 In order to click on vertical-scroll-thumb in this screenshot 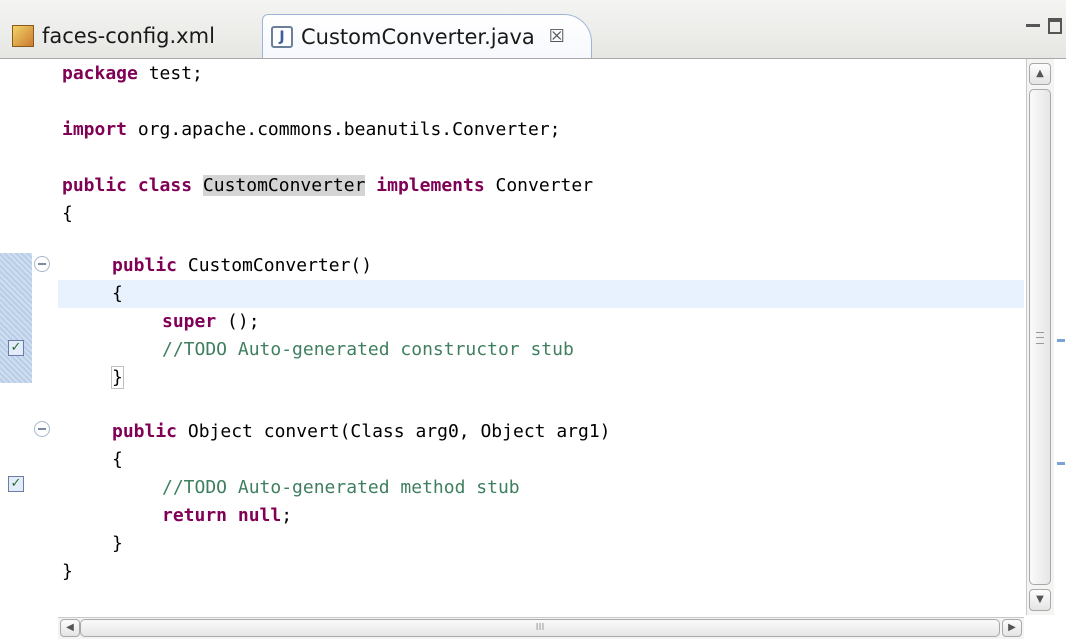, I will do `click(1040, 337)`.